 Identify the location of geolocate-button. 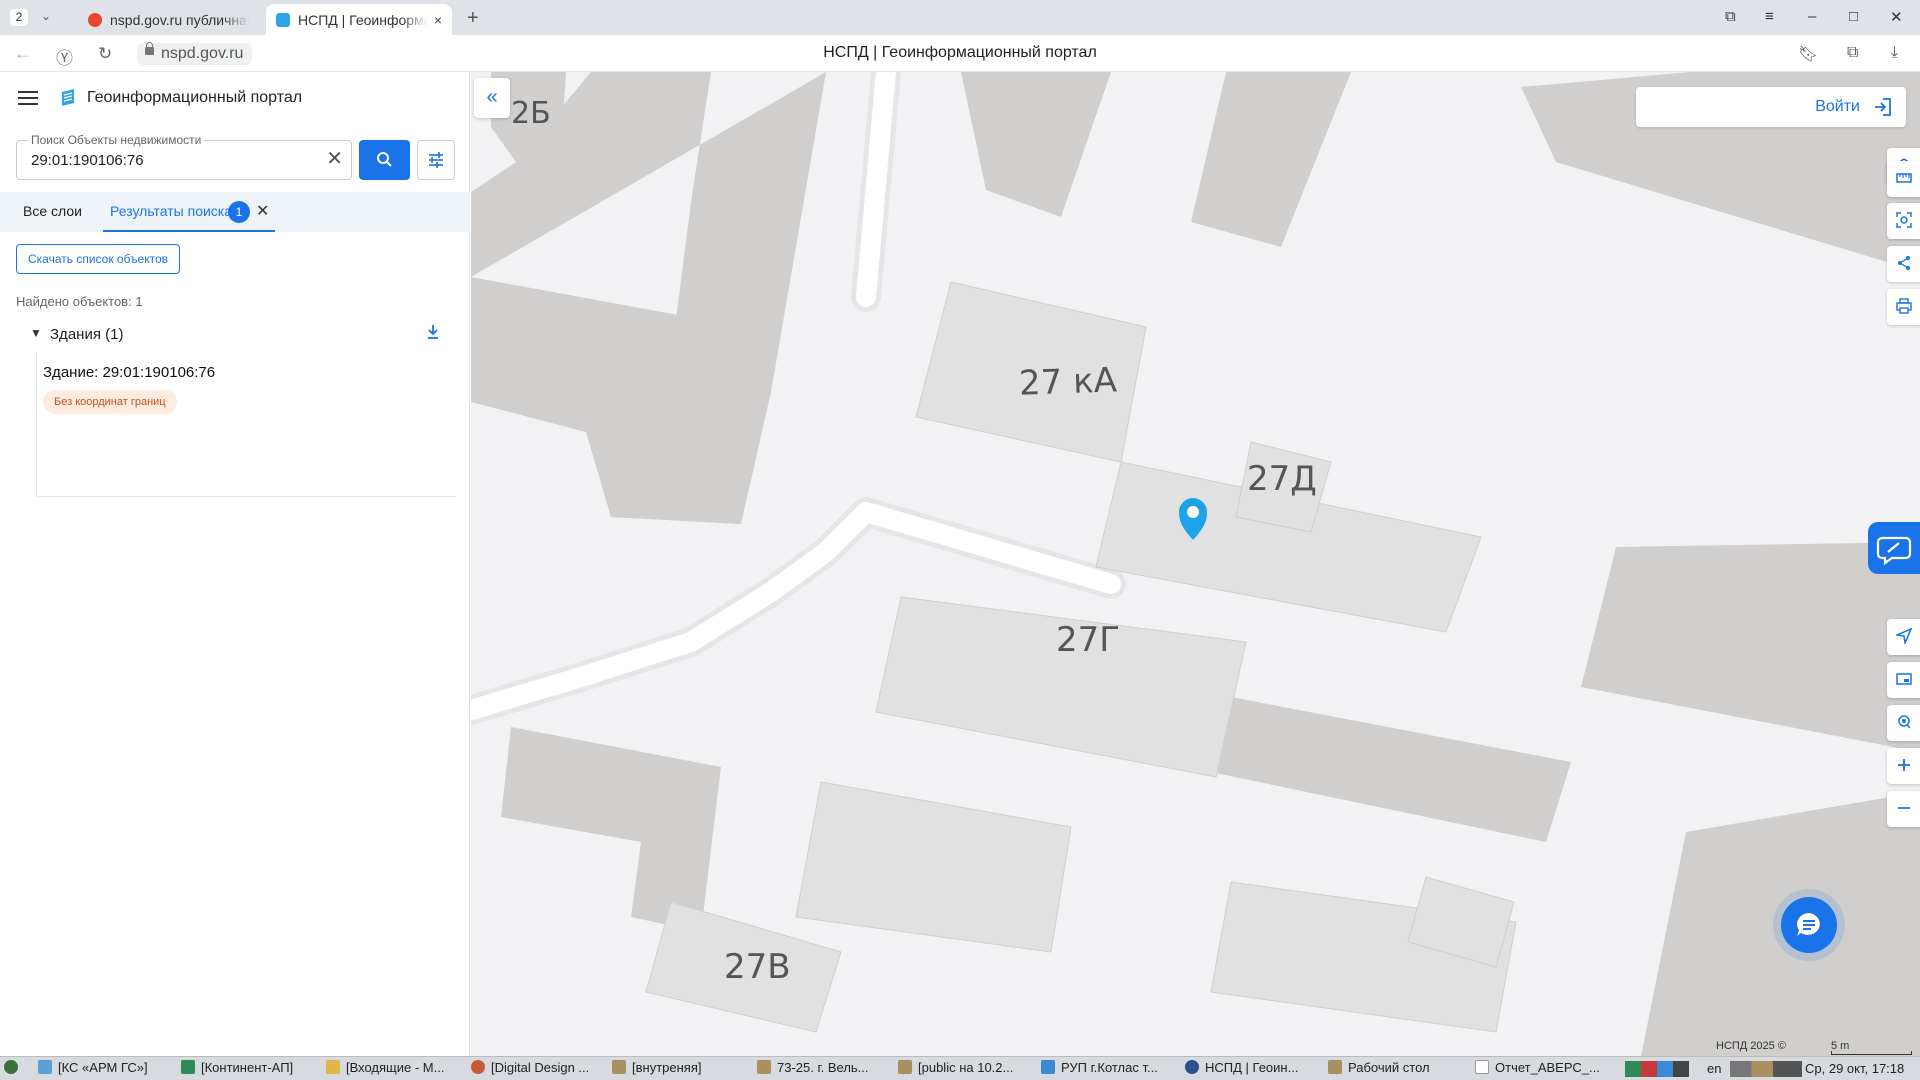
(1903, 637).